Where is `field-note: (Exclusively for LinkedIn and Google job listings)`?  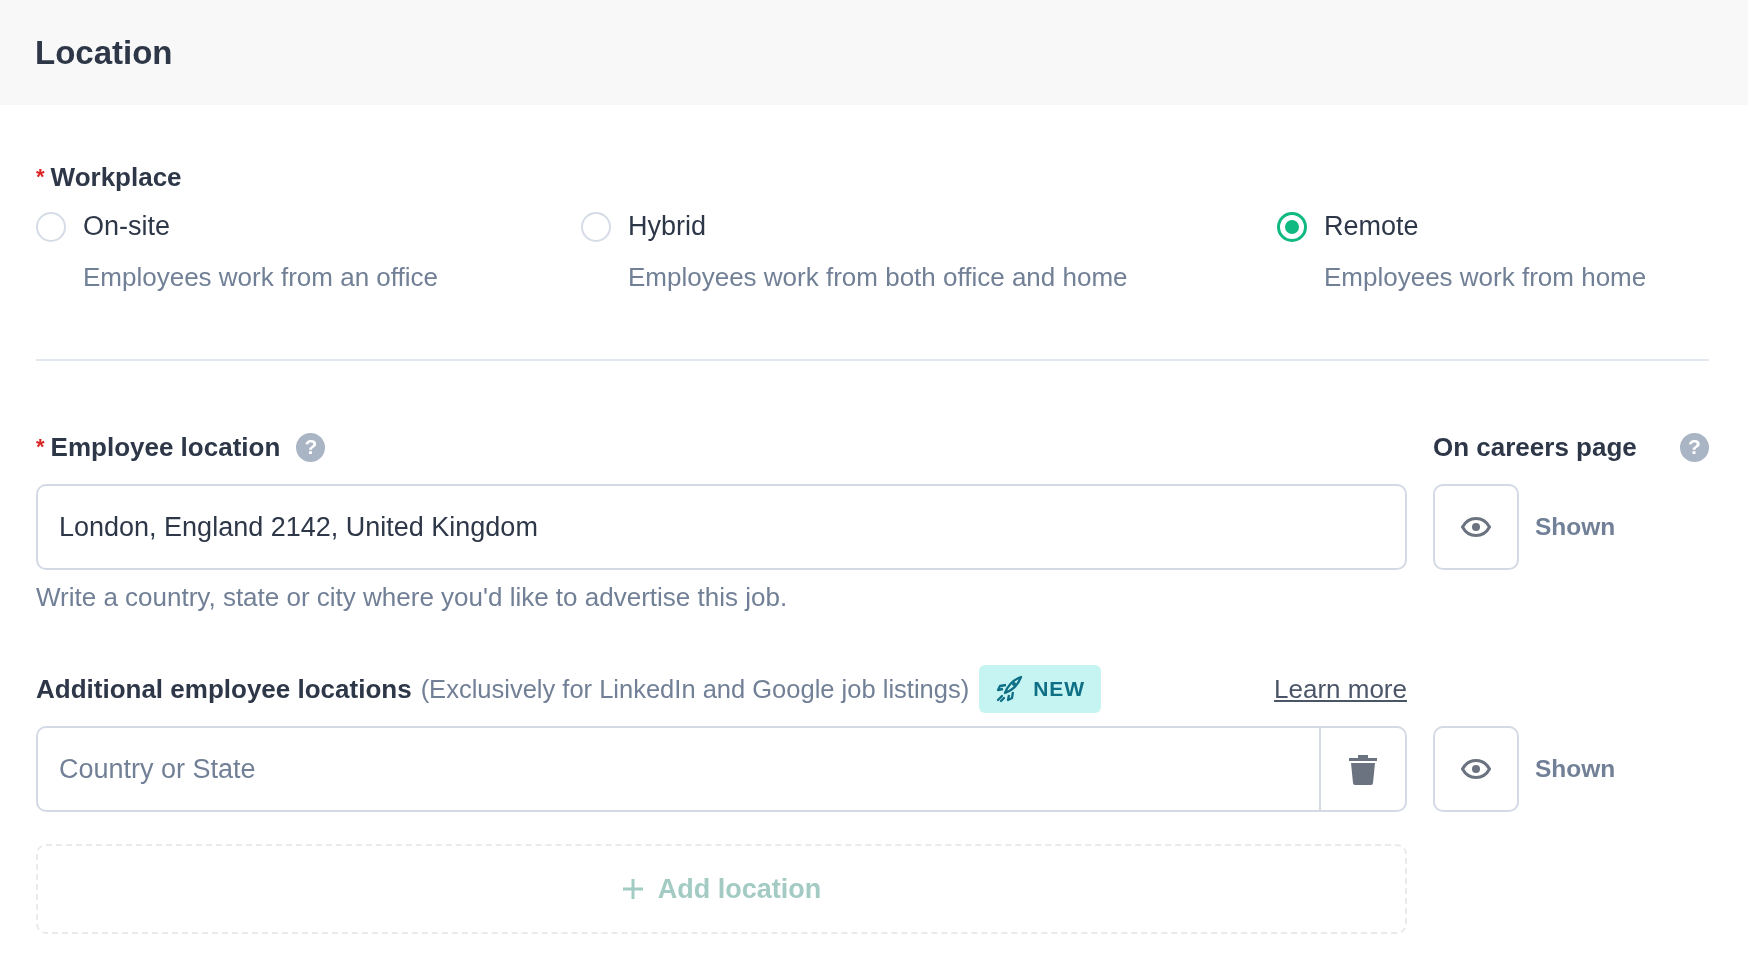
field-note: (Exclusively for LinkedIn and Google job listings) is located at coordinates (695, 689).